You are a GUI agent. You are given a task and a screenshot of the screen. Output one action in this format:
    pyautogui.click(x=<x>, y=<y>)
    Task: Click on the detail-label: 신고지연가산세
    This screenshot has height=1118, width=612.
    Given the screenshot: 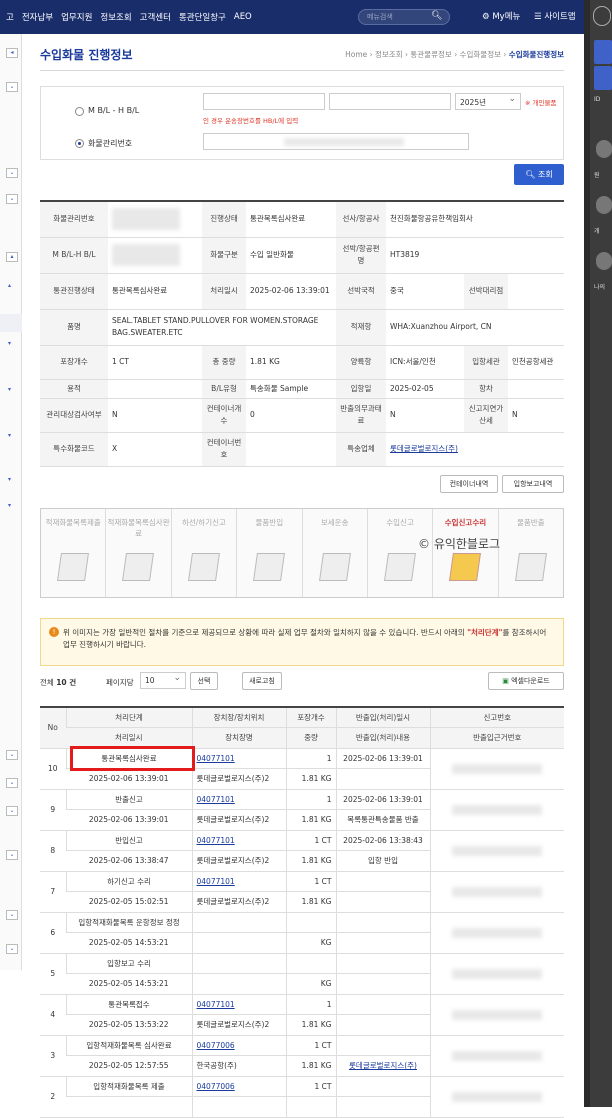 What is the action you would take?
    pyautogui.click(x=486, y=415)
    